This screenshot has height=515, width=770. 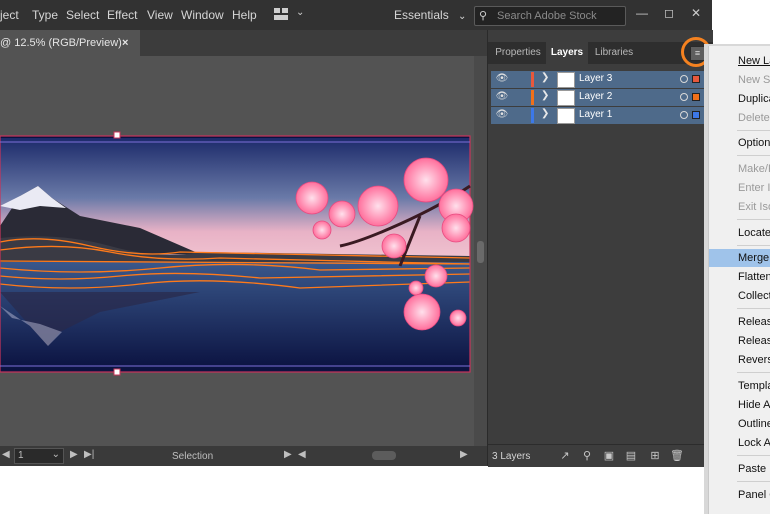 What do you see at coordinates (6, 454) in the screenshot?
I see `prev-artboard-icon: ◀` at bounding box center [6, 454].